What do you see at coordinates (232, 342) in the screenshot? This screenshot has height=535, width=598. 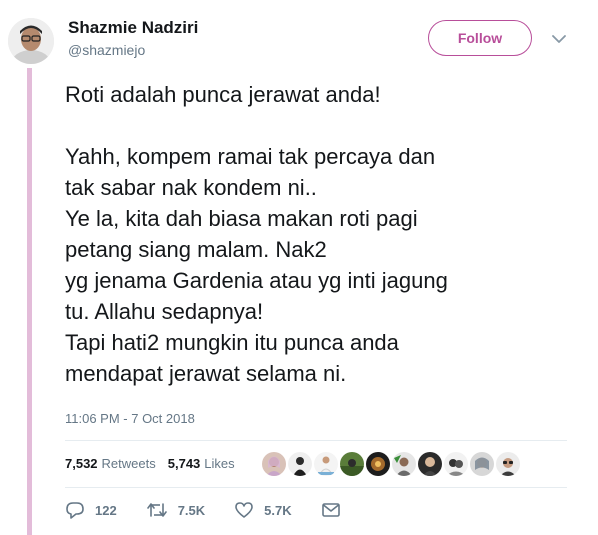 I see `tweet-line: Tapi hati2 mungkin itu punca anda` at bounding box center [232, 342].